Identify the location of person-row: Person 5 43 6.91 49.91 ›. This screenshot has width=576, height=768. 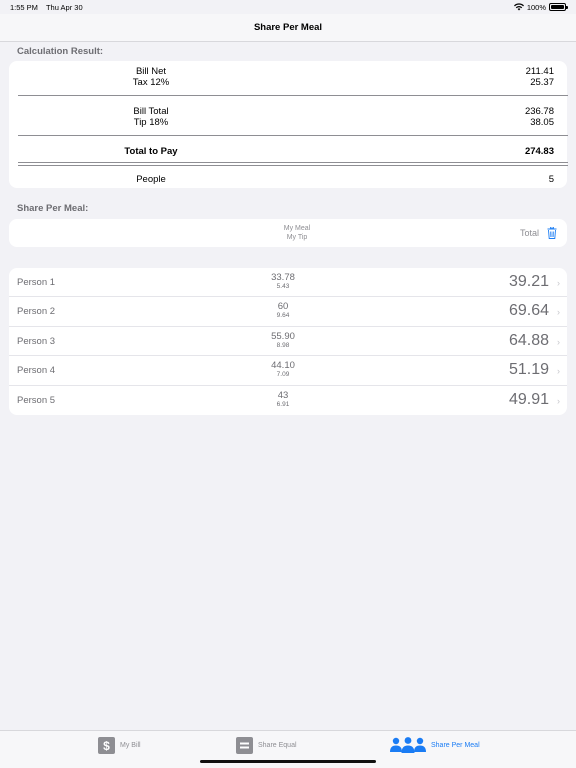
(288, 400).